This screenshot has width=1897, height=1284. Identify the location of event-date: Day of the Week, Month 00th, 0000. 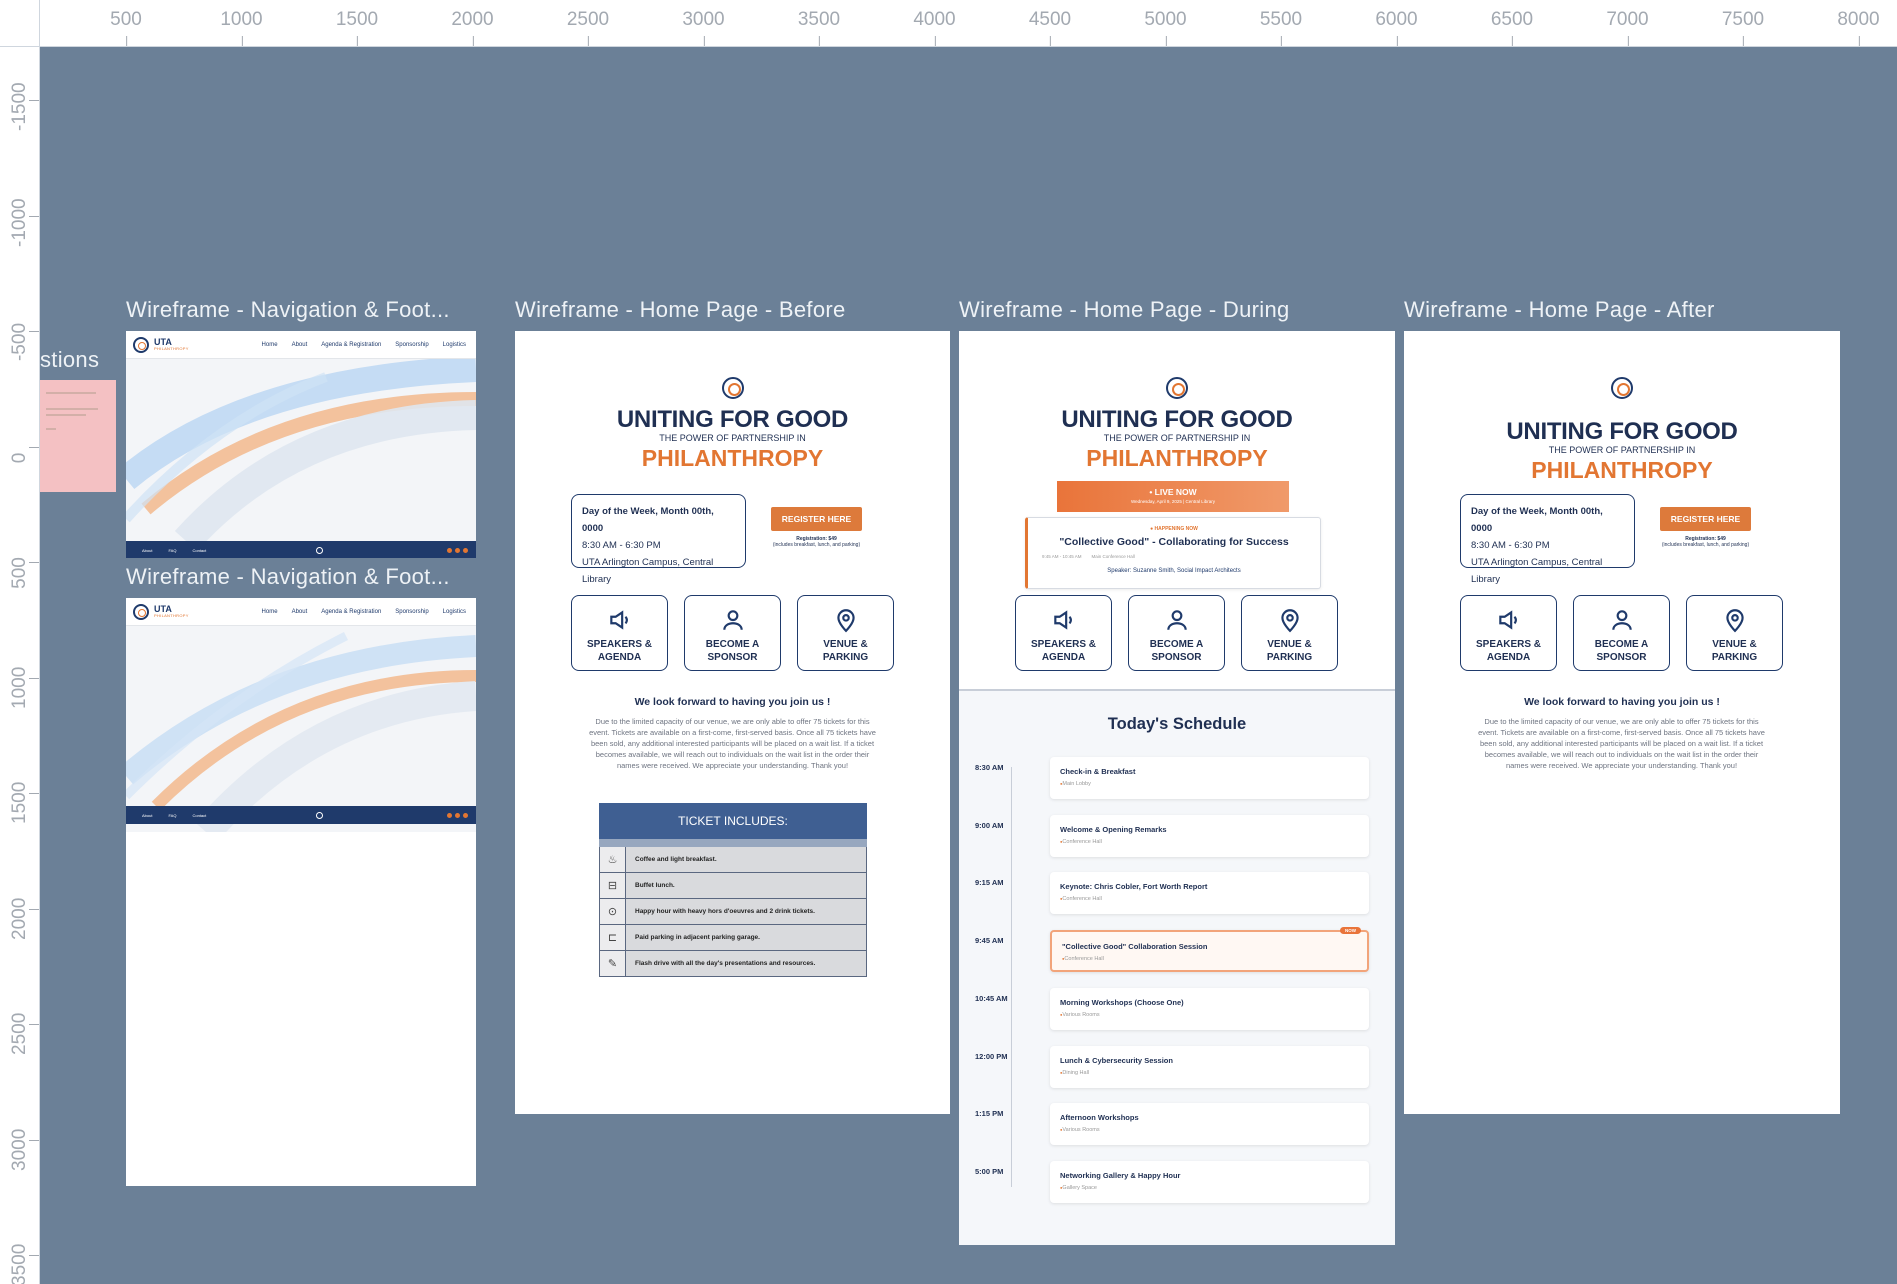
(648, 520).